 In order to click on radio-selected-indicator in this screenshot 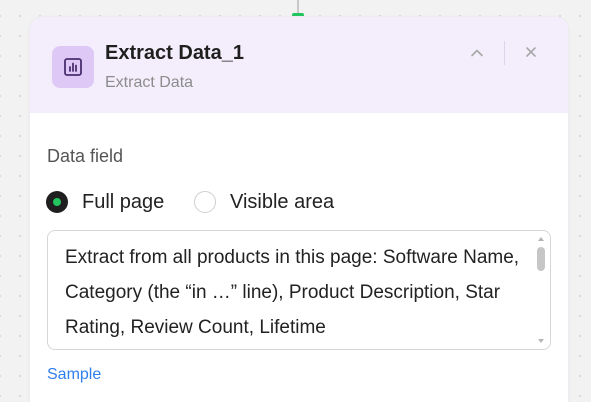, I will do `click(57, 202)`.